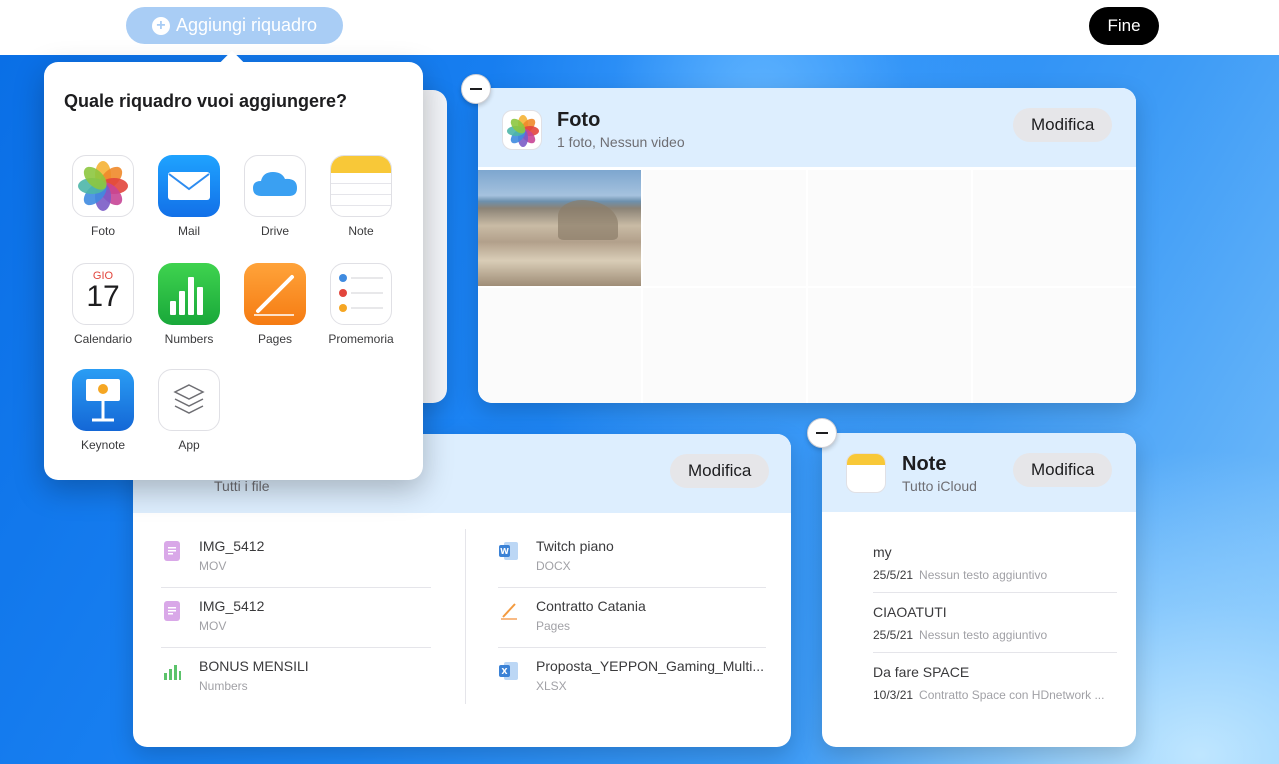 The width and height of the screenshot is (1279, 764). I want to click on excel-file-icon: X, so click(509, 671).